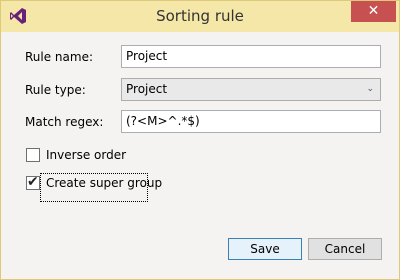 The height and width of the screenshot is (280, 400). Describe the element at coordinates (345, 249) in the screenshot. I see `cancel-button: Cancel` at that location.